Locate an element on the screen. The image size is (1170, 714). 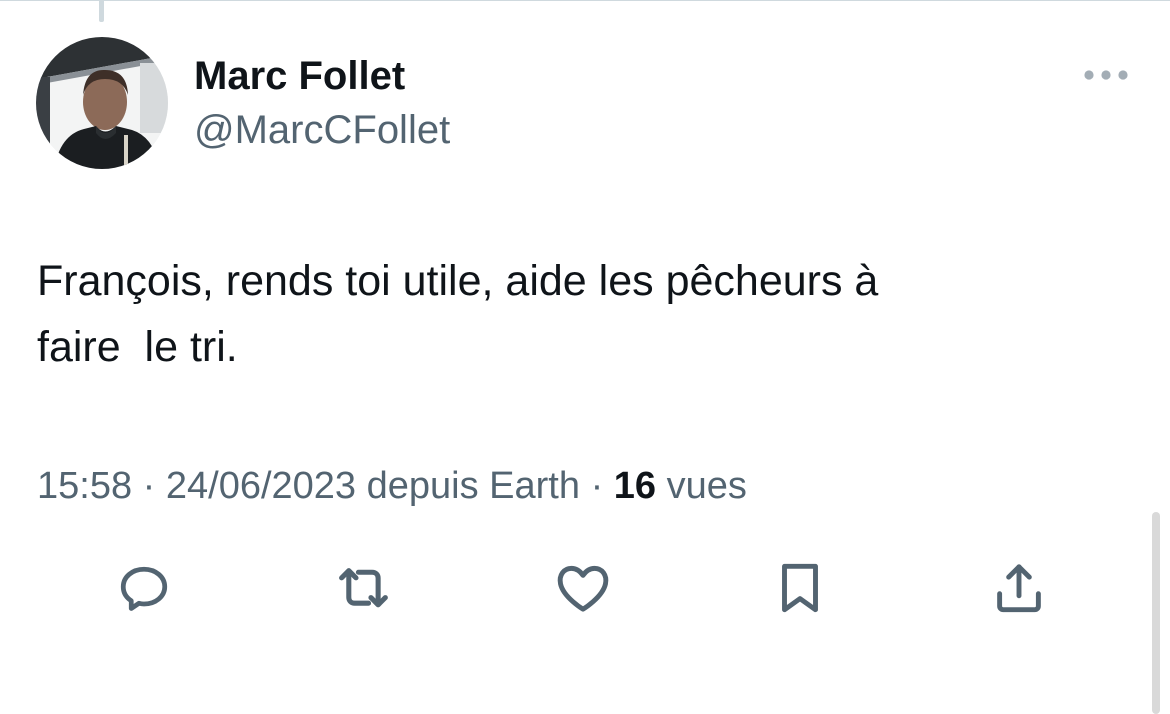
author-handle: @MarcCFollet is located at coordinates (322, 130).